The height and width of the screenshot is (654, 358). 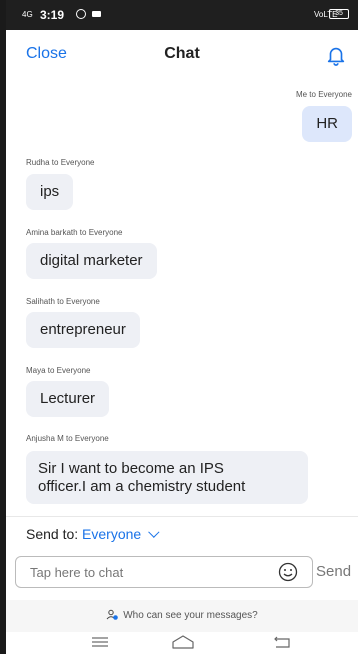 What do you see at coordinates (63, 301) in the screenshot?
I see `message-sender: Salihath to Everyone` at bounding box center [63, 301].